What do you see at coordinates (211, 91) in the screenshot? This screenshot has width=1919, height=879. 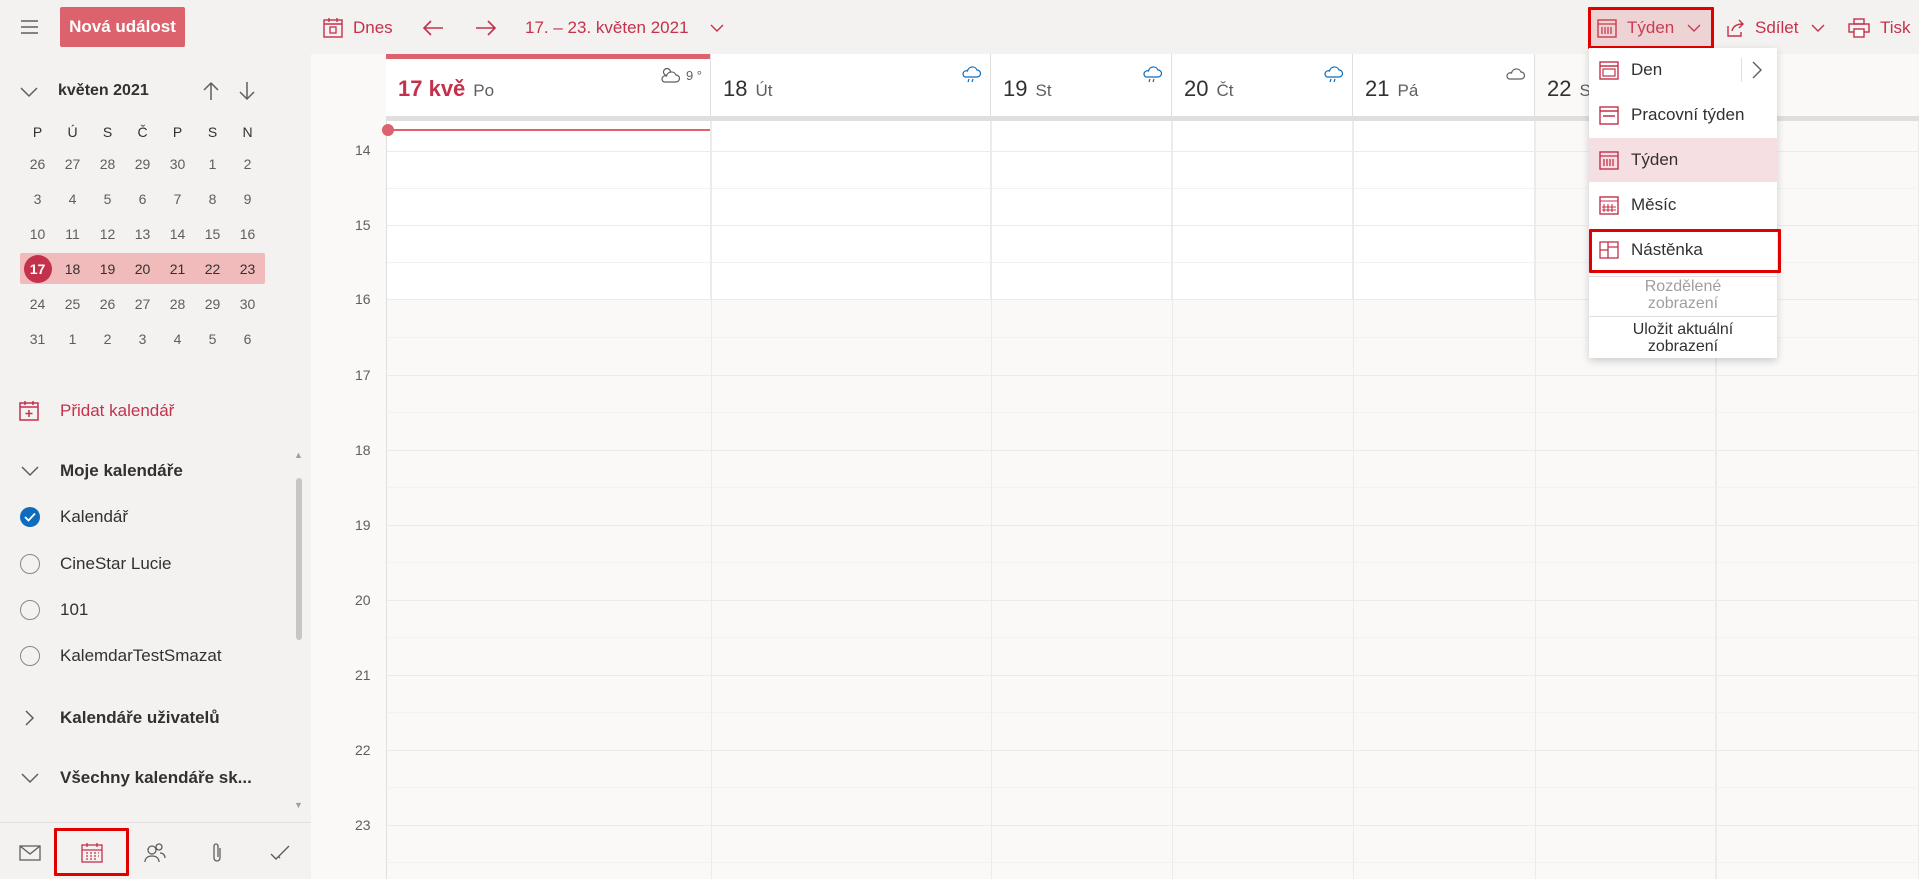 I see `arrow-up-icon` at bounding box center [211, 91].